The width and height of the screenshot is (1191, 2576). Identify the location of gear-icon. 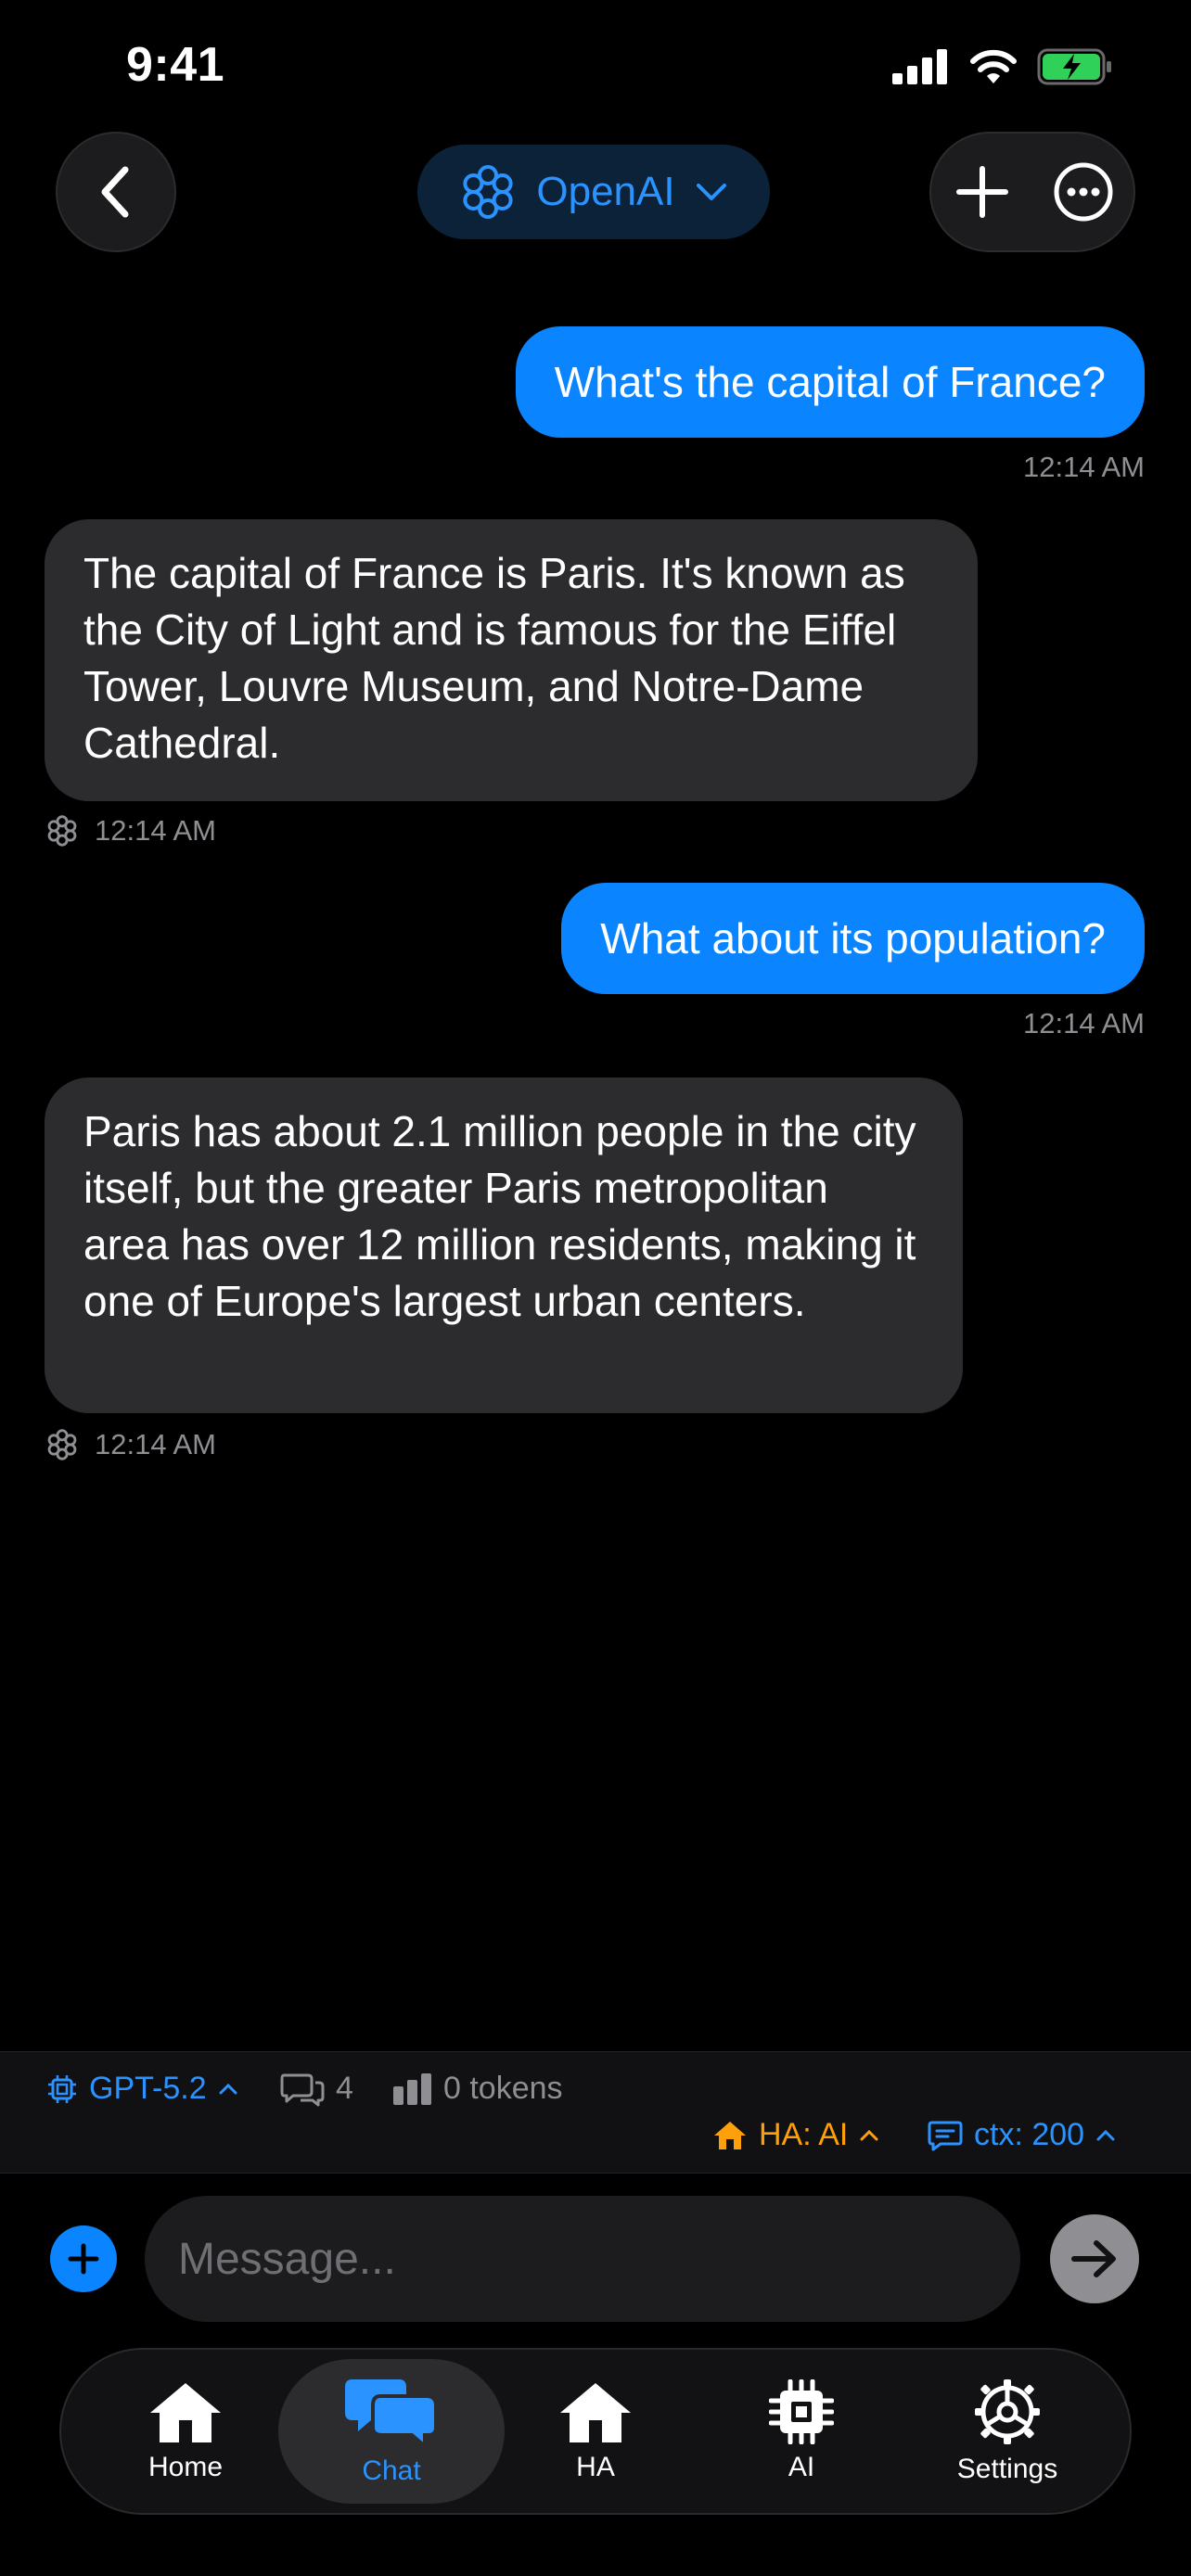
(1007, 2411).